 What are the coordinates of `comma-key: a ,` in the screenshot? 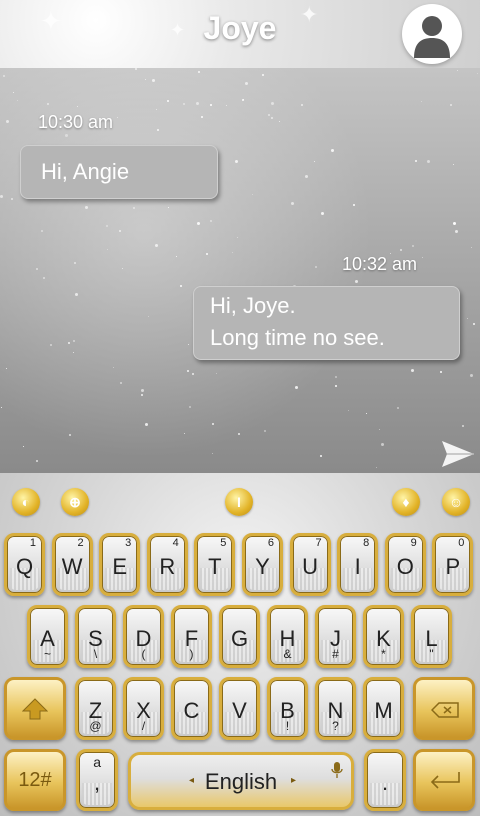 It's located at (97, 780).